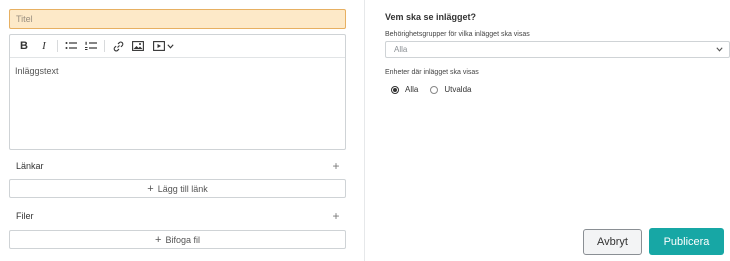  What do you see at coordinates (431, 17) in the screenshot?
I see `audience-heading: Vem ska se inlägget?` at bounding box center [431, 17].